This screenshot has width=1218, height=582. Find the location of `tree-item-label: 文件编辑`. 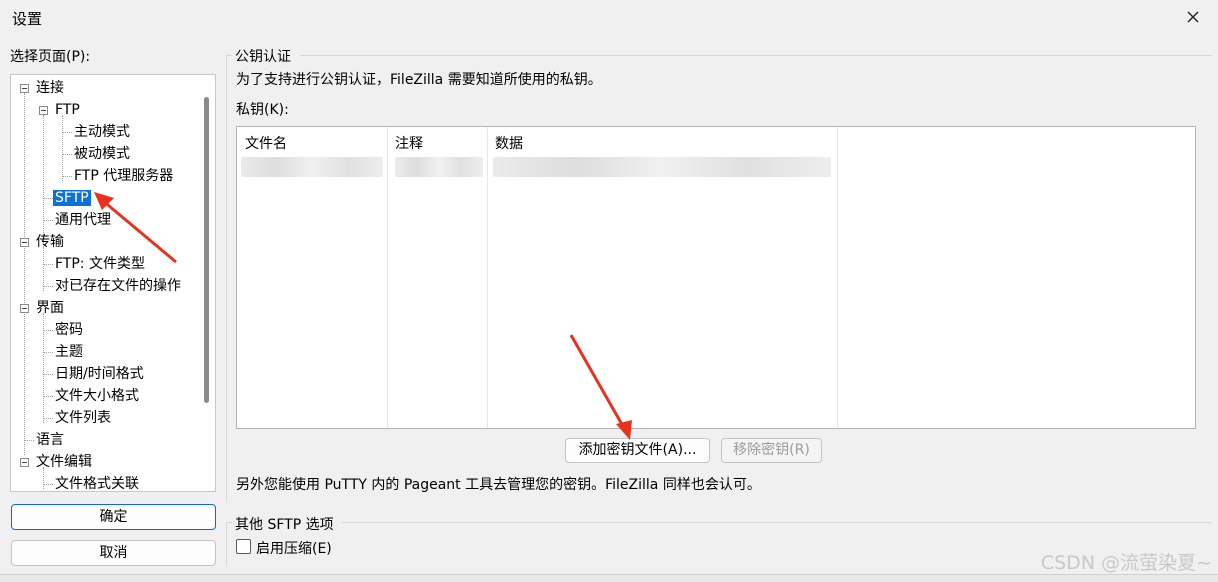

tree-item-label: 文件编辑 is located at coordinates (64, 462).